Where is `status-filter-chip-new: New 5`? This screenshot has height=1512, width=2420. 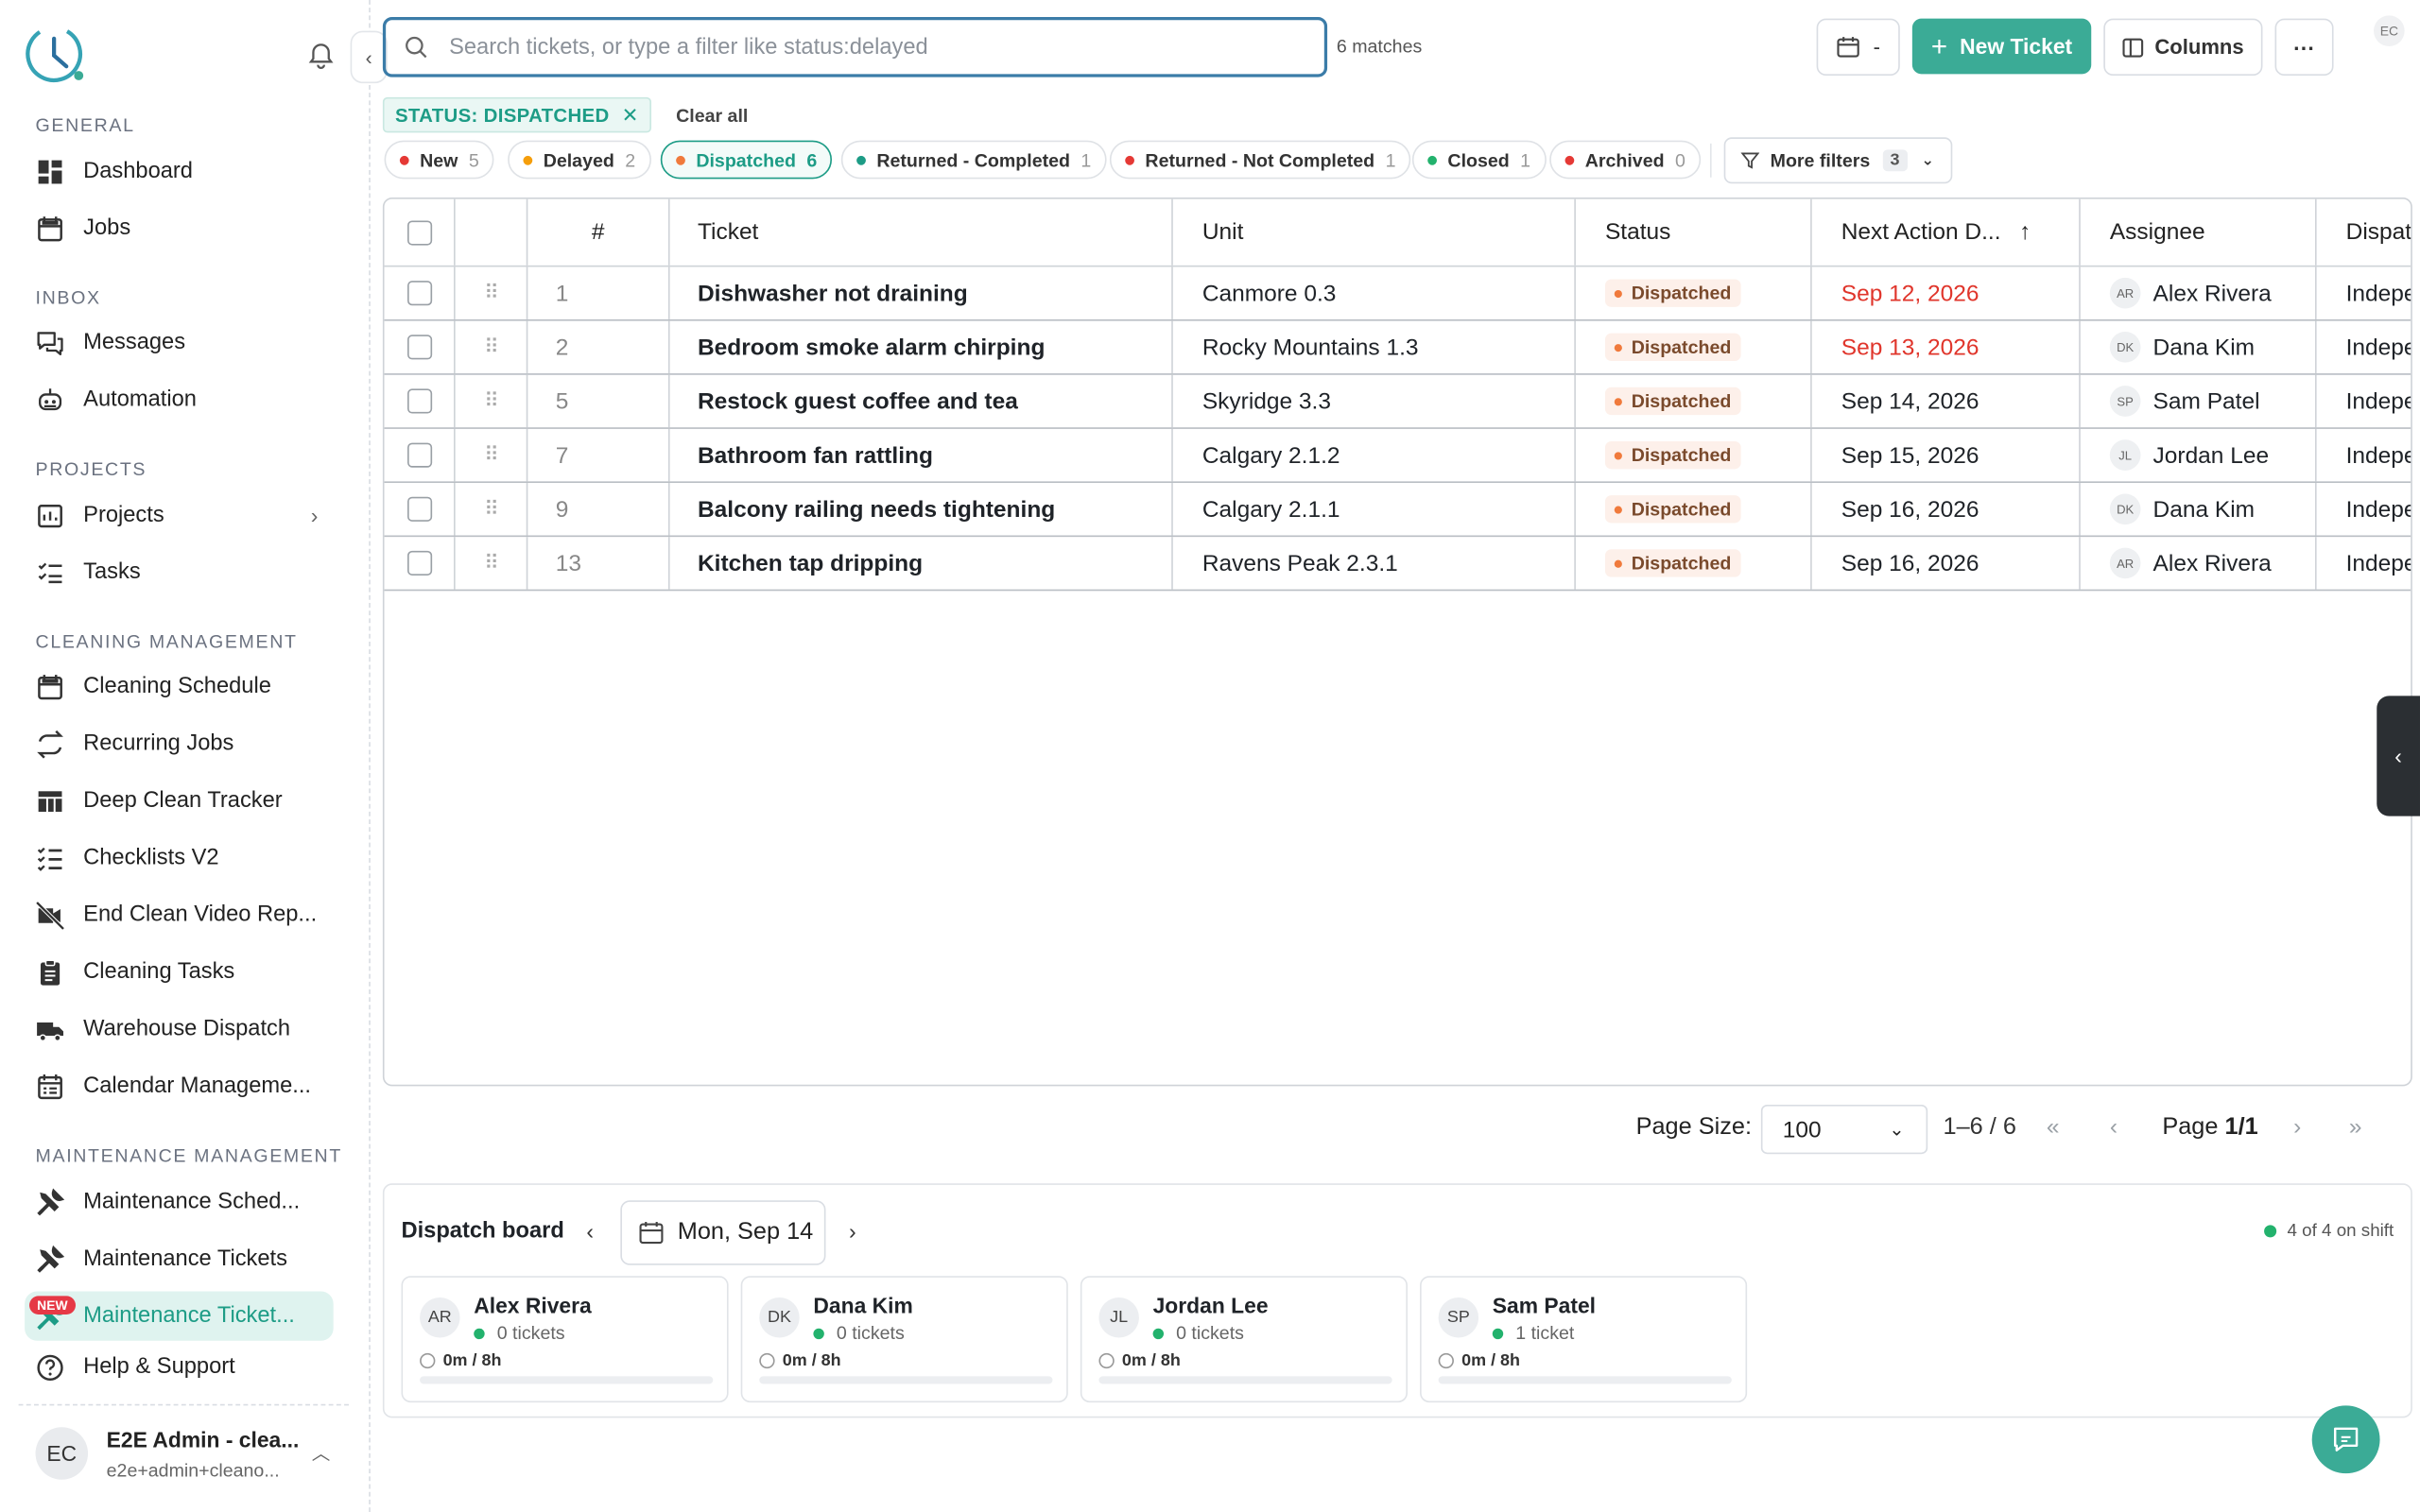 status-filter-chip-new: New 5 is located at coordinates (439, 160).